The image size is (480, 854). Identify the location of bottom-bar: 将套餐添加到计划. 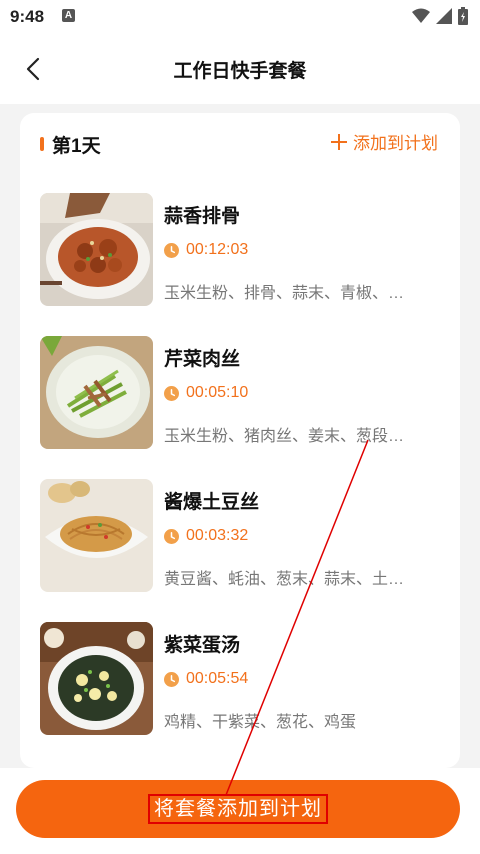
(240, 811).